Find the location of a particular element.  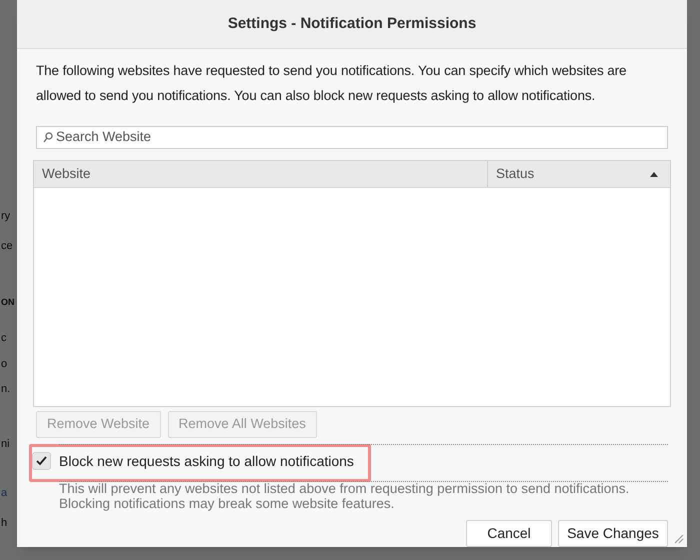

save-button: Save Changes is located at coordinates (613, 533).